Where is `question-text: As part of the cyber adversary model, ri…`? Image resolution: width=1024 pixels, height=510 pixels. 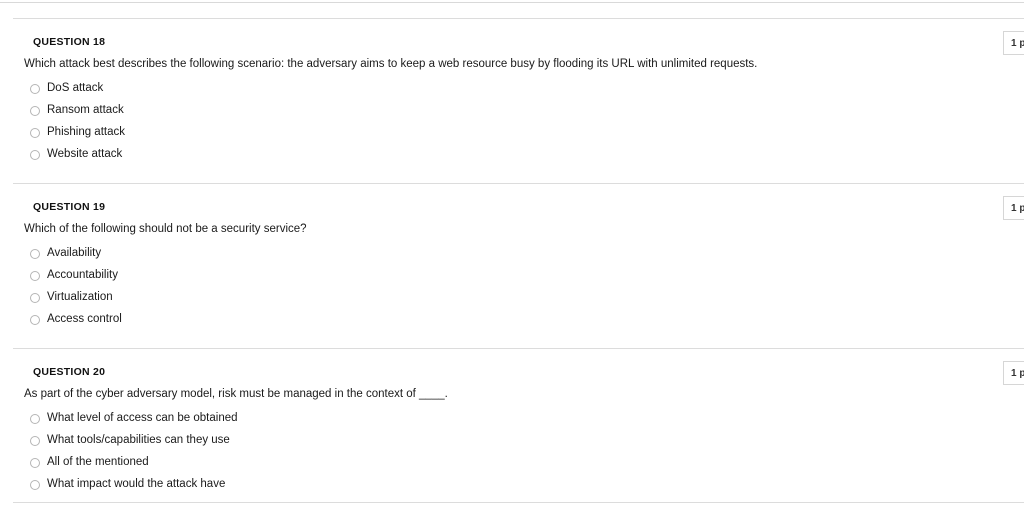
question-text: As part of the cyber adversary model, ri… is located at coordinates (236, 394).